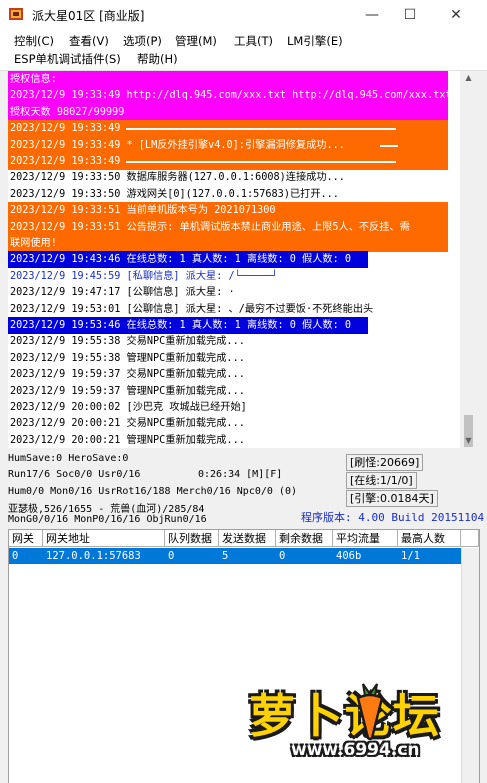 This screenshot has width=487, height=783. Describe the element at coordinates (89, 41) in the screenshot. I see `menu-view: 查看(V)` at that location.